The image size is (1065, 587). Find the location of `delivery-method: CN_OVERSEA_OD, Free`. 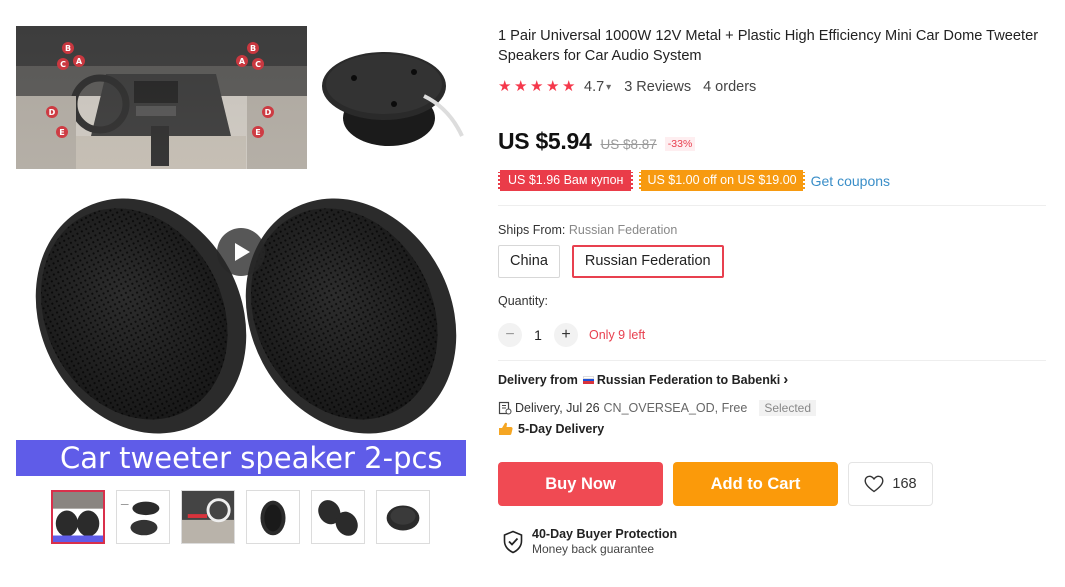

delivery-method: CN_OVERSEA_OD, Free is located at coordinates (675, 408).